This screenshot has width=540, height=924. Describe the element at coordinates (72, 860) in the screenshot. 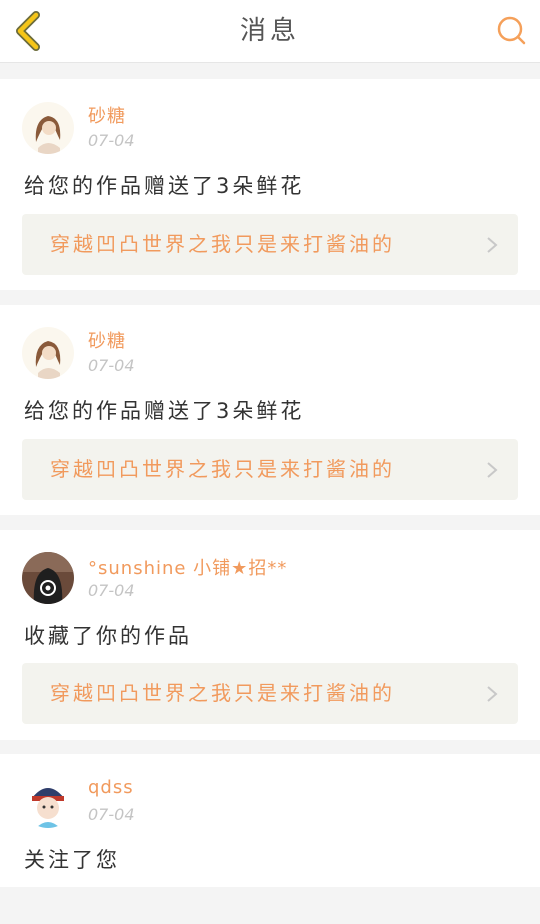

I see `message-text: 关注了您` at that location.